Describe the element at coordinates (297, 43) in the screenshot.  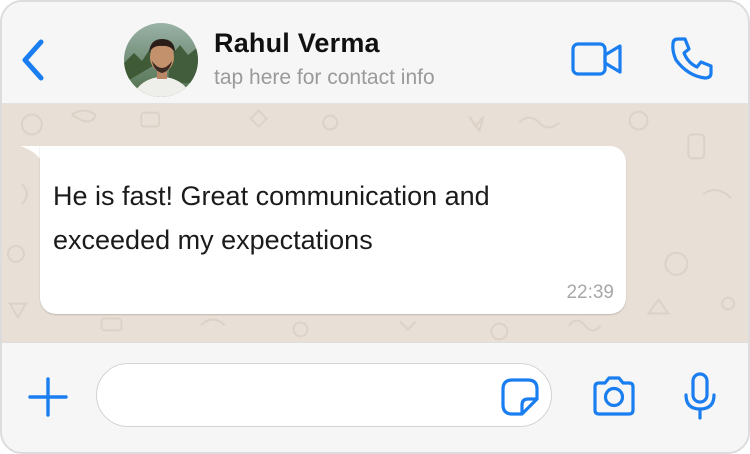
I see `contact-name: Rahul Verma` at that location.